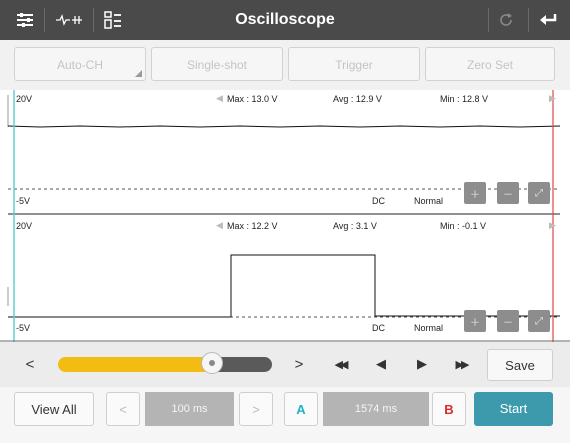  Describe the element at coordinates (212, 363) in the screenshot. I see `slider-knob` at that location.